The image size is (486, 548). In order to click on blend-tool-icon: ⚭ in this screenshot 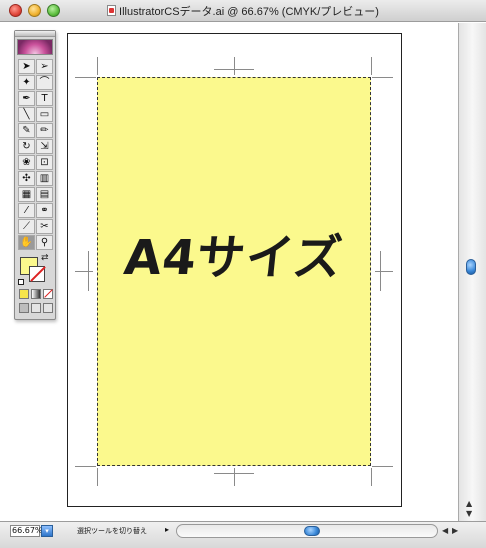, I will do `click(44, 210)`.